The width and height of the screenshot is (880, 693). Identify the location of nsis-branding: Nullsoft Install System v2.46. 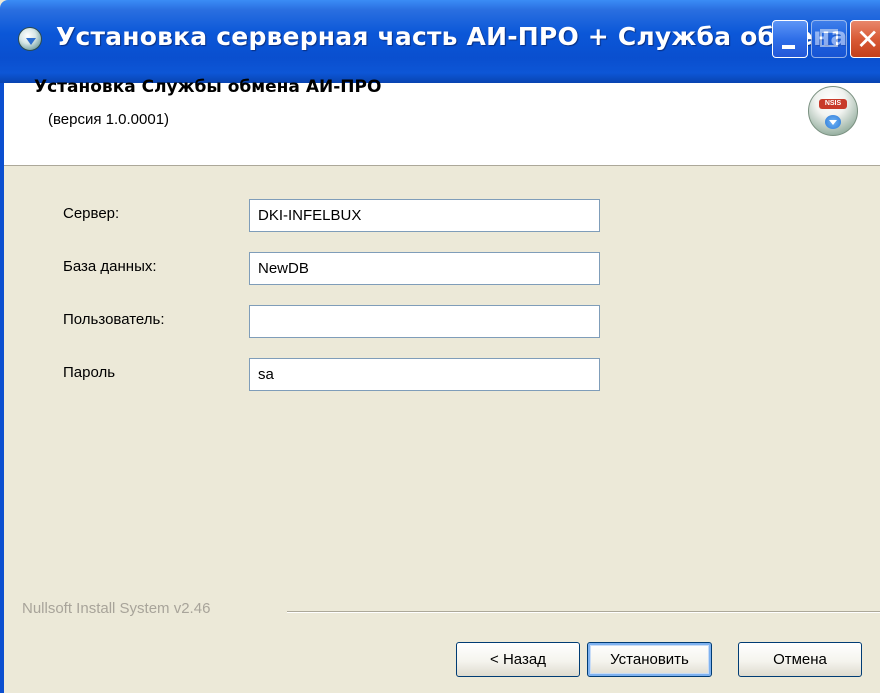
(116, 608).